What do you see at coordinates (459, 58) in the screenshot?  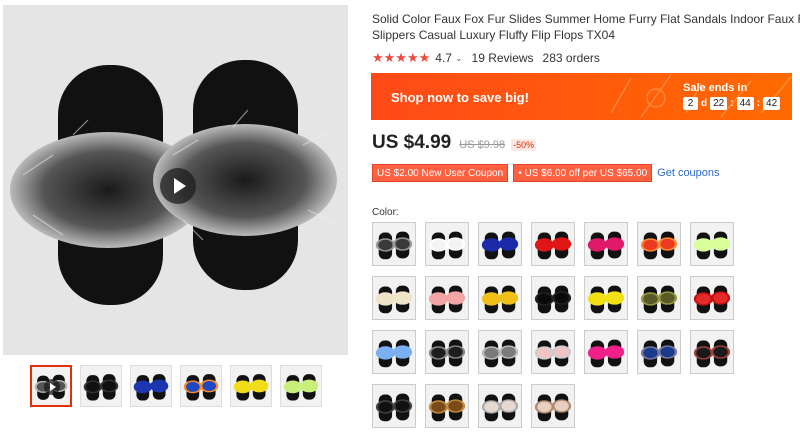 I see `chevron-down-icon: ⌄` at bounding box center [459, 58].